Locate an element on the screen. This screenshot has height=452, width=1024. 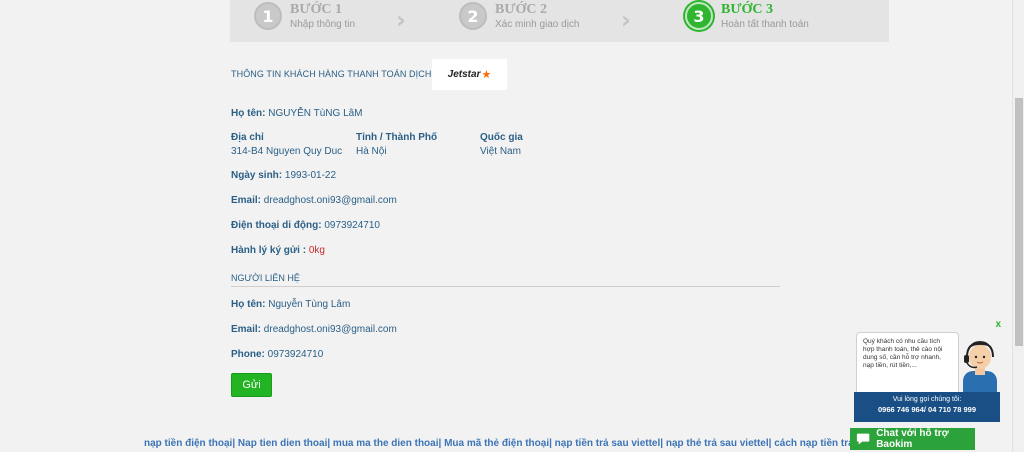
step-3: 3 BƯỚC 3 Hoàn tất thanh toán is located at coordinates (747, 19).